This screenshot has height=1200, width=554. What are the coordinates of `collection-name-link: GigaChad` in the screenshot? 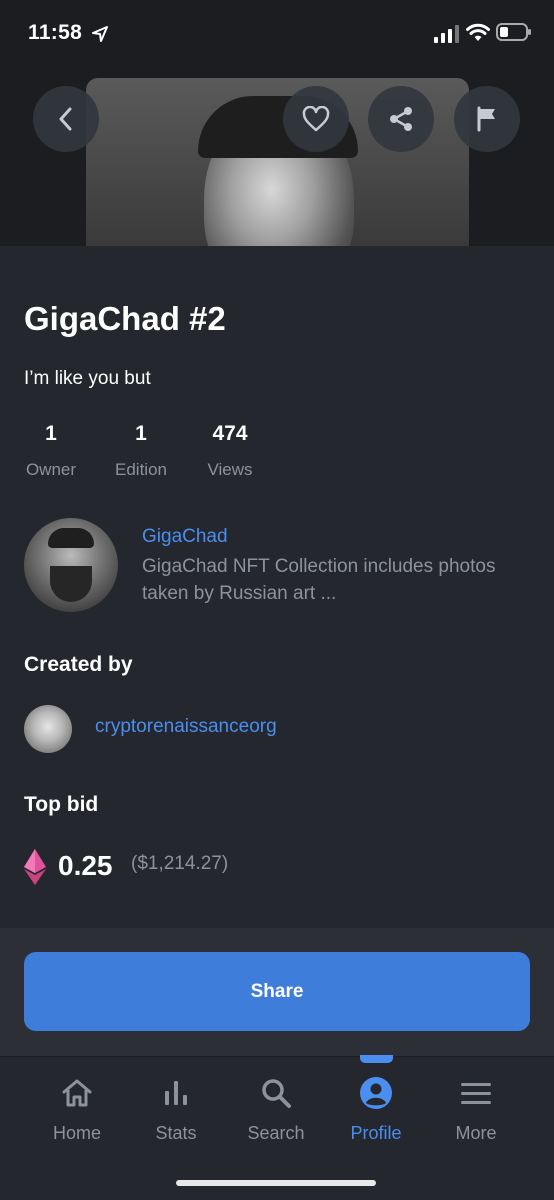 It's located at (185, 537).